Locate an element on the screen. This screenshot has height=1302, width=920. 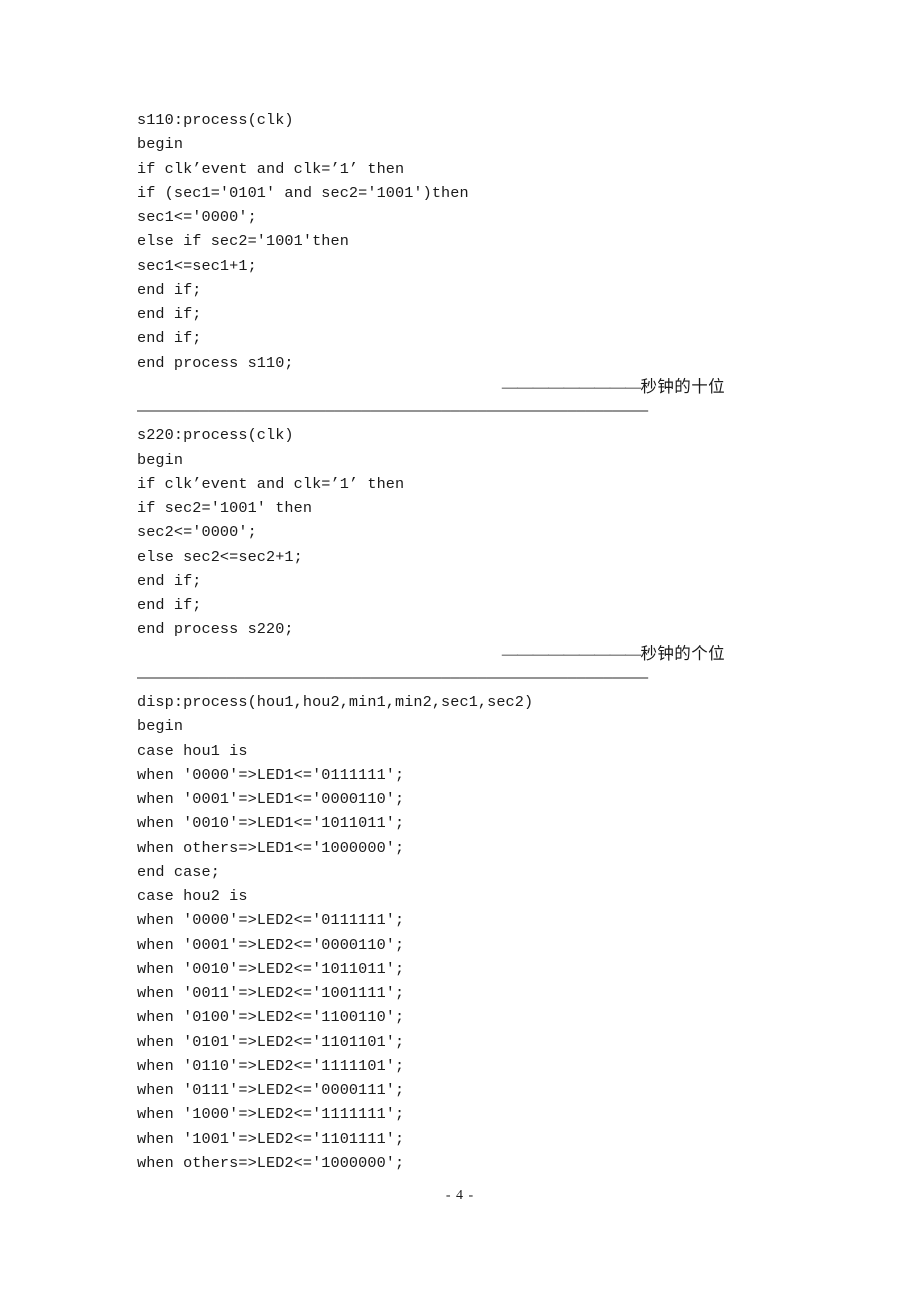
code-line: s220:process(clk) is located at coordinates (215, 435).